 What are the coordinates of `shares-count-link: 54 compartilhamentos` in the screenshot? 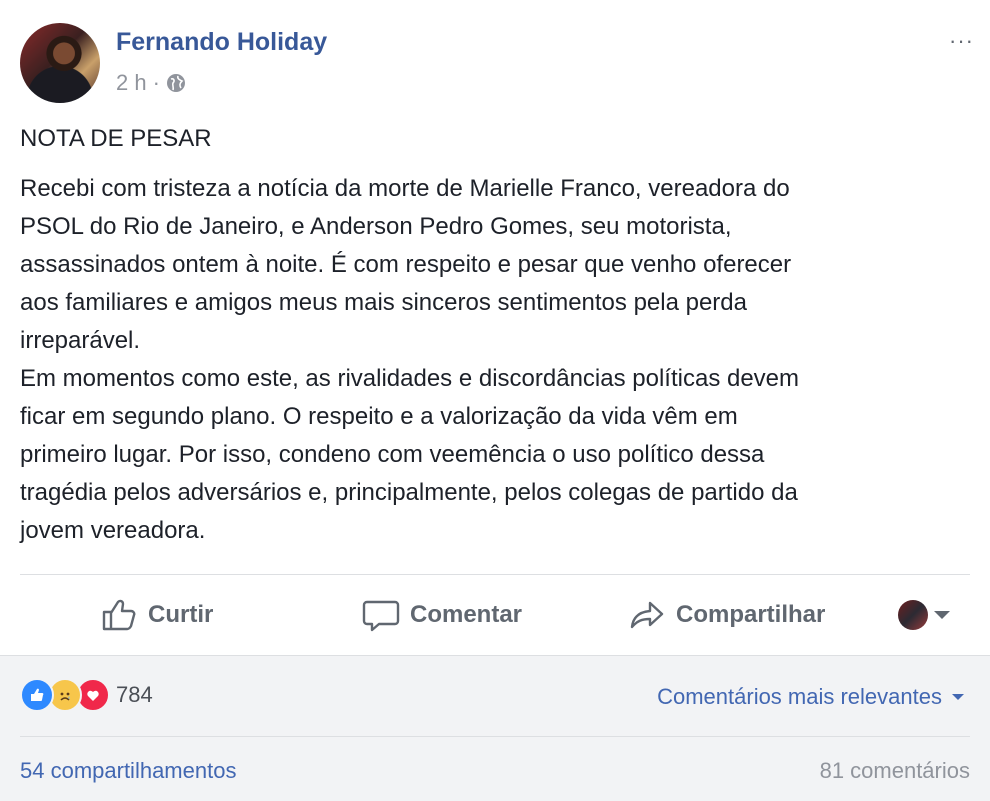 It's located at (128, 771).